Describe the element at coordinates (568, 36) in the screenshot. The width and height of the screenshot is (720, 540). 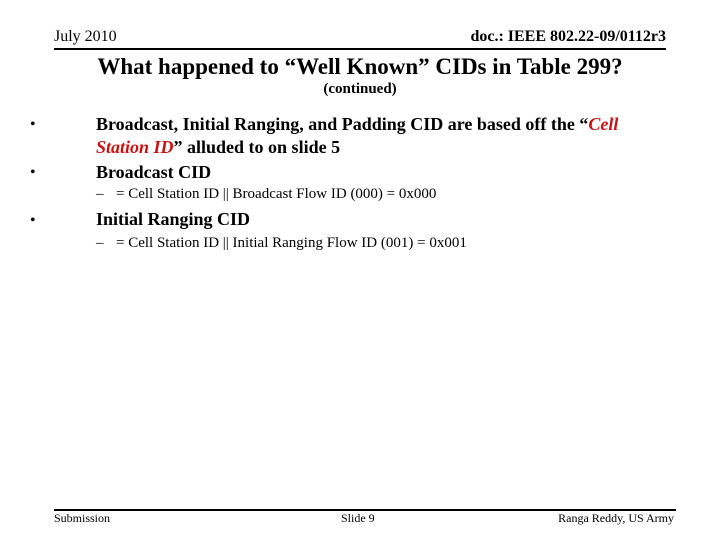
I see `header-doc-id: doc.: IEEE 802.22-09/0112r3` at that location.